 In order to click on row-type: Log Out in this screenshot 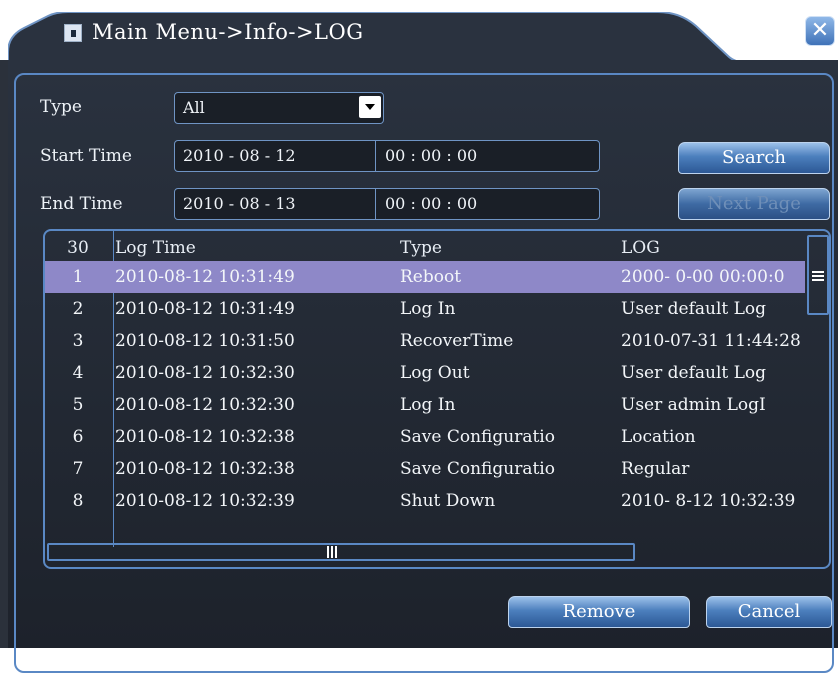, I will do `click(435, 373)`.